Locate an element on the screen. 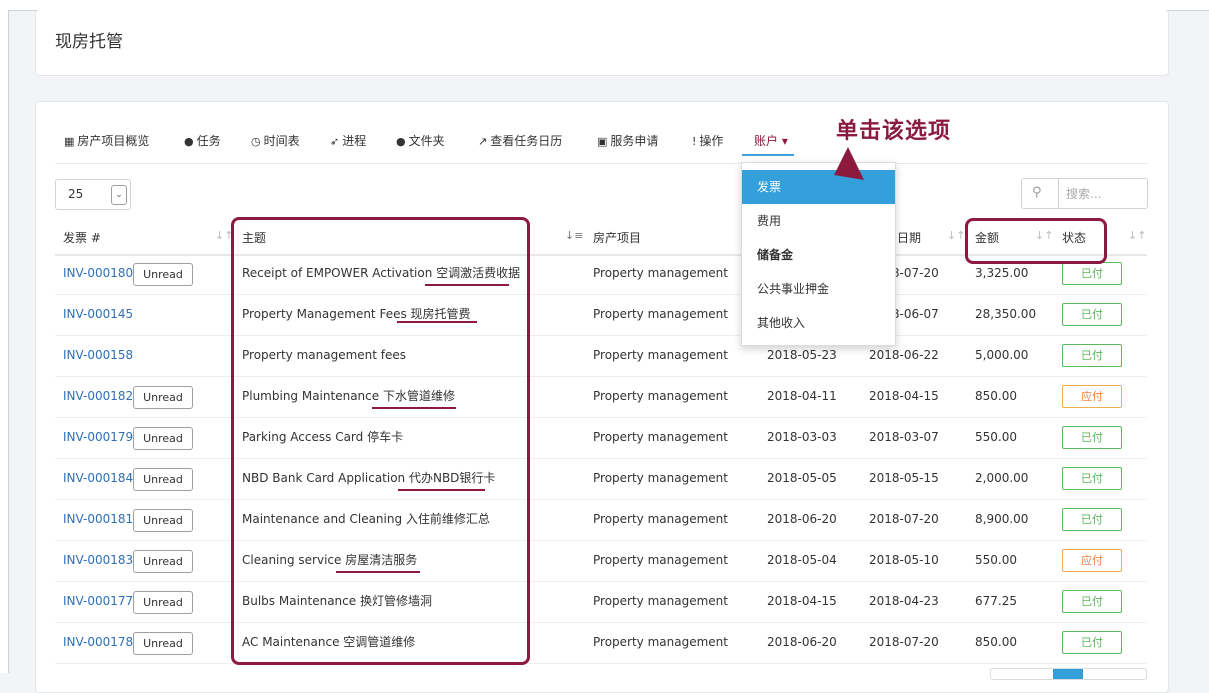 The image size is (1209, 693). tab-files: ● 文件夹 is located at coordinates (420, 141).